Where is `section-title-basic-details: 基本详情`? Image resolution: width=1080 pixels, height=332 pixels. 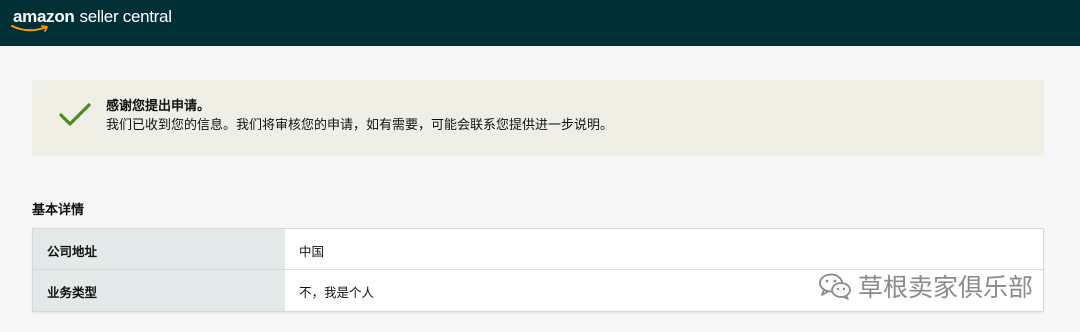
section-title-basic-details: 基本详情 is located at coordinates (58, 210).